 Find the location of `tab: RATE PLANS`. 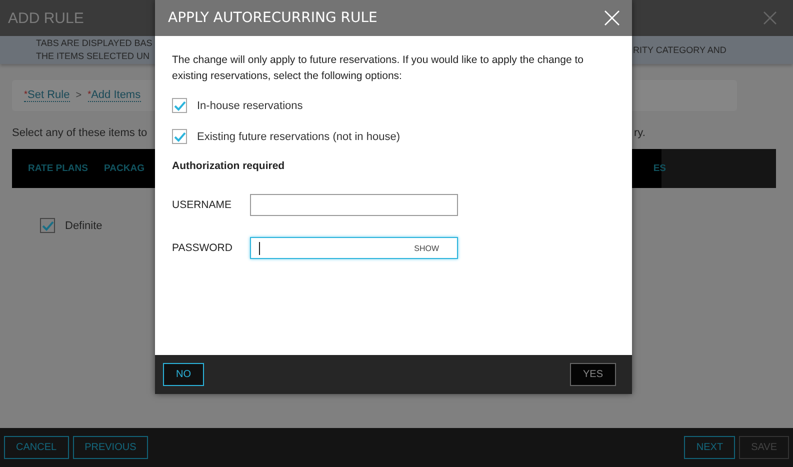

tab: RATE PLANS is located at coordinates (50, 168).